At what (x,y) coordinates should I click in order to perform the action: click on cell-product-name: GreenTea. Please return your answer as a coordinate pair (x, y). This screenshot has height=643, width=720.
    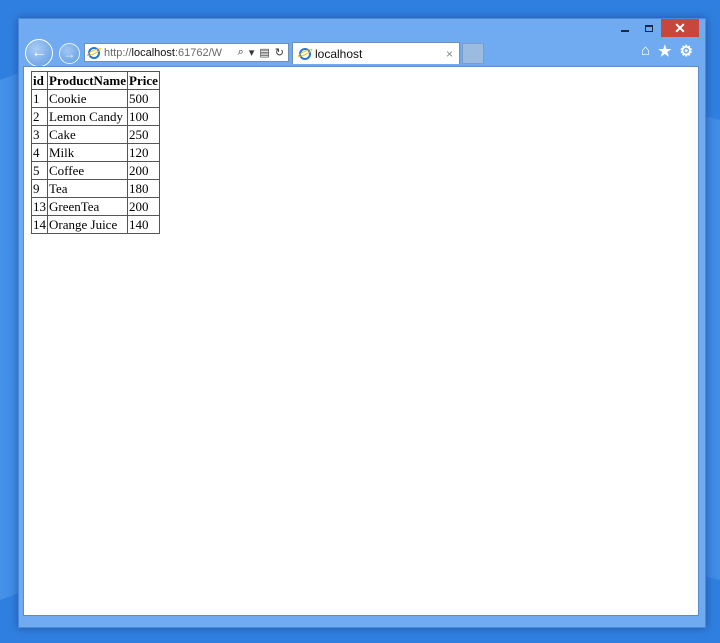
    Looking at the image, I should click on (87, 206).